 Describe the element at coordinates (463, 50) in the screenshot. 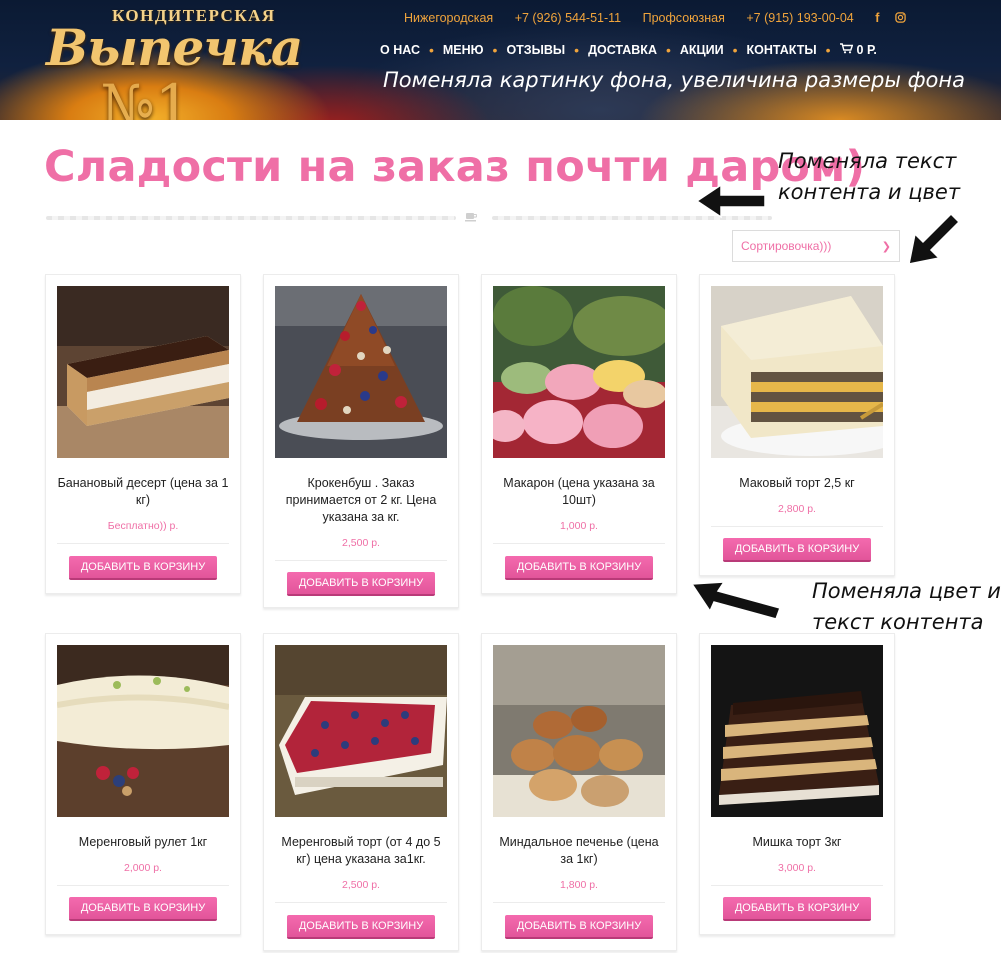

I see `nav-item-menu: МЕНЮ` at that location.